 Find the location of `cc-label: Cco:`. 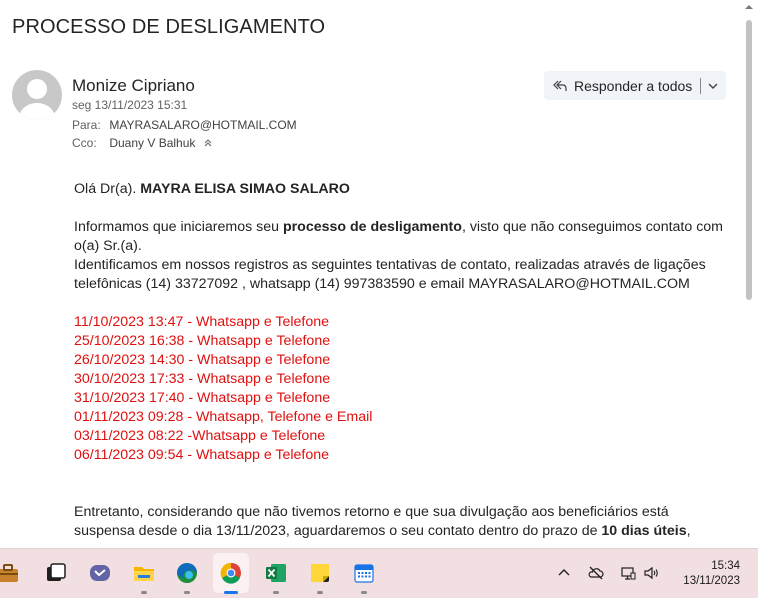

cc-label: Cco: is located at coordinates (84, 143).